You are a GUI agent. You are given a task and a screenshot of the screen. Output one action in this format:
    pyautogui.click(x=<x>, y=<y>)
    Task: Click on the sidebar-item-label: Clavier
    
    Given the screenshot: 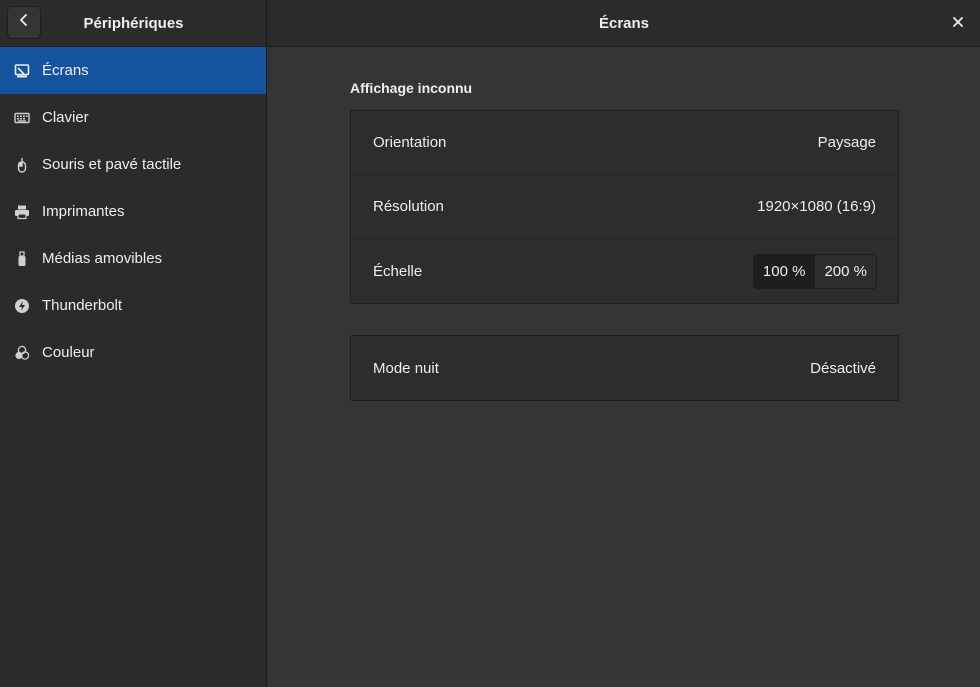 What is the action you would take?
    pyautogui.click(x=65, y=117)
    